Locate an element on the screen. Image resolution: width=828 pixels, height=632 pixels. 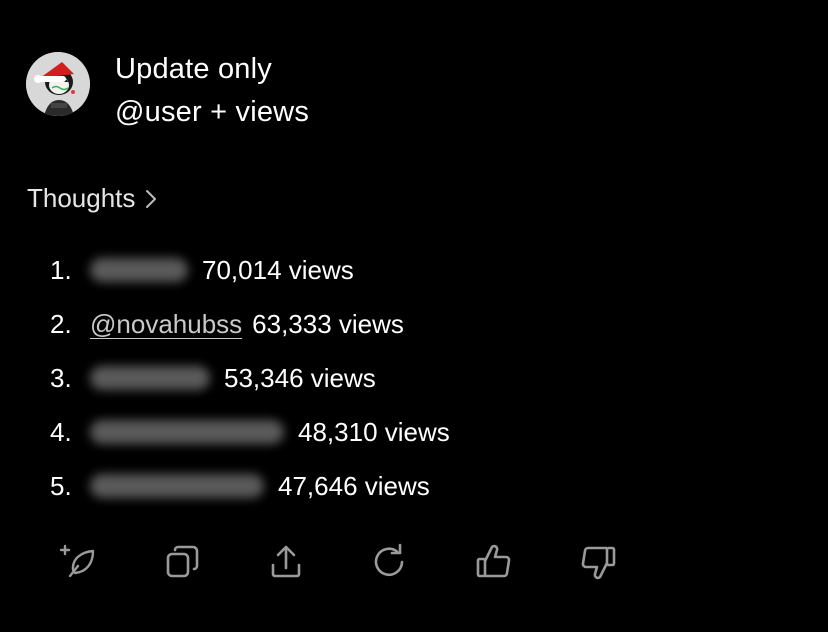
sparkle-leaf-icon is located at coordinates (78, 562).